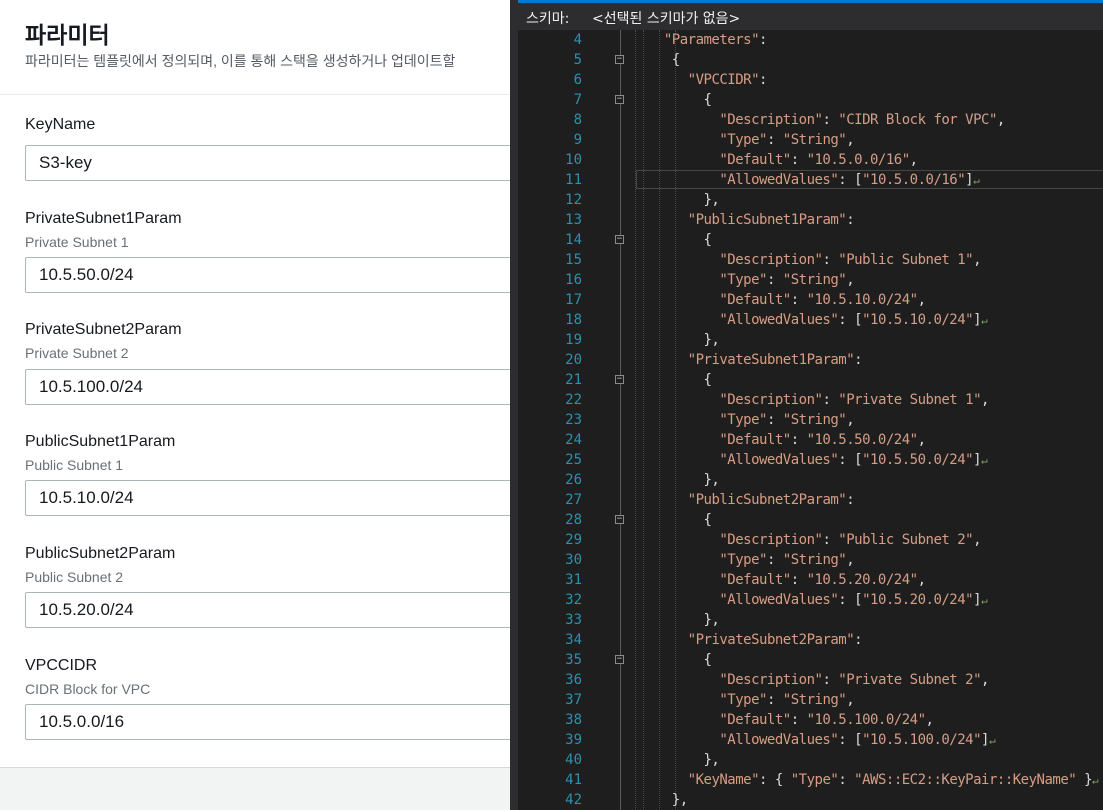  Describe the element at coordinates (810, 200) in the screenshot. I see `code-line: 12 },` at that location.